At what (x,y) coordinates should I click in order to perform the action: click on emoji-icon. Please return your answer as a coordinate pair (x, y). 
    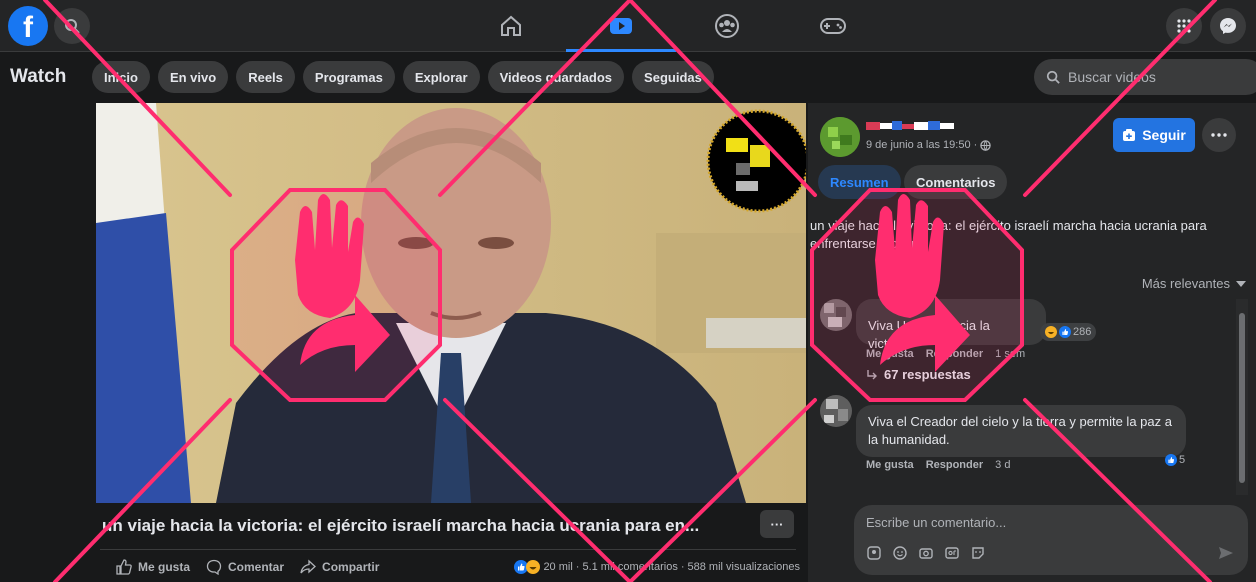
    Looking at the image, I should click on (900, 553).